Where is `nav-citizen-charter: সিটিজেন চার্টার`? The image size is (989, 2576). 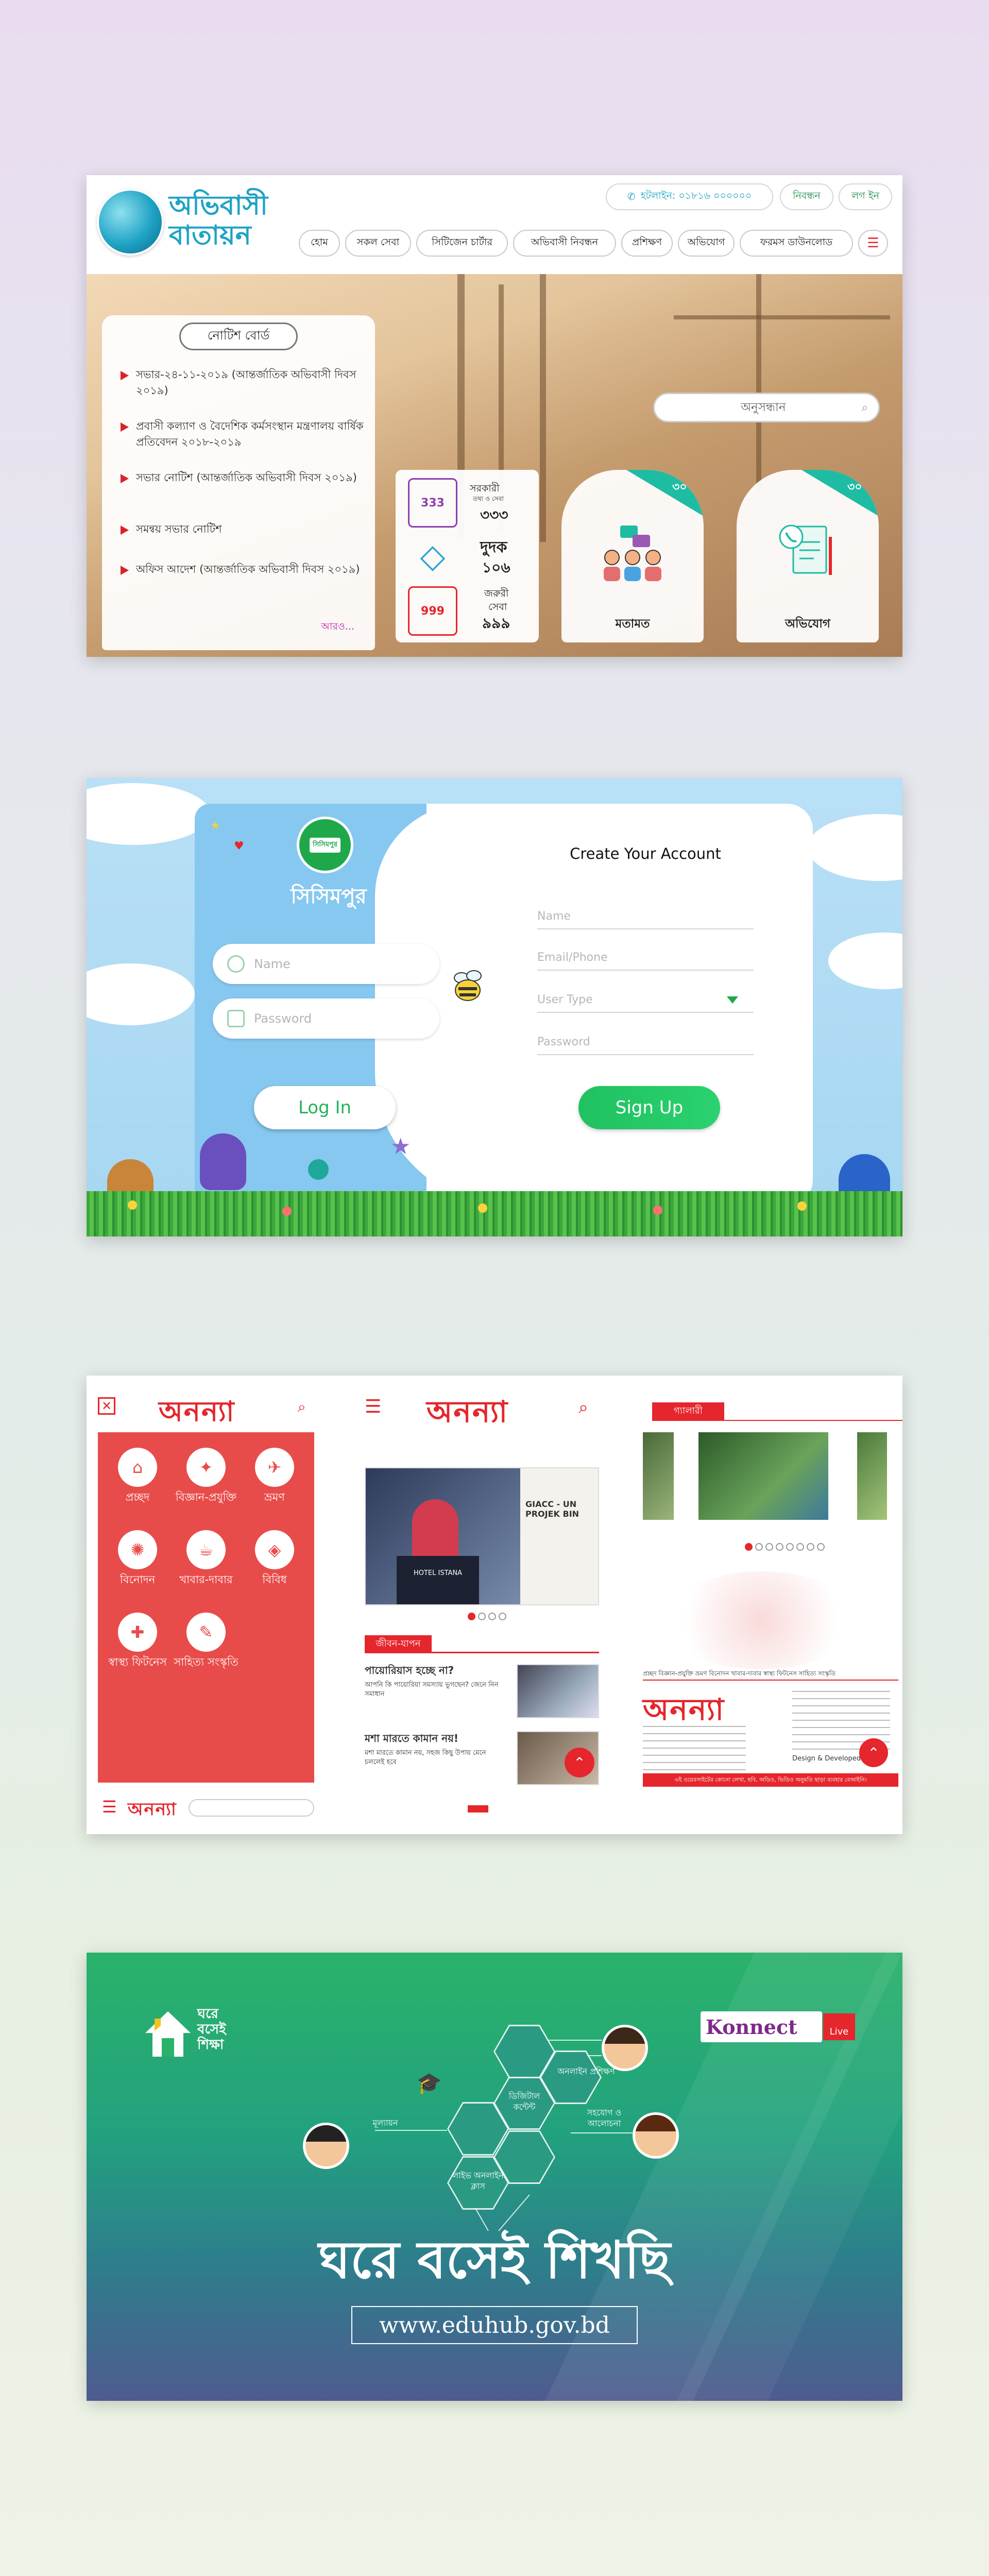
nav-citizen-charter: সিটিজেন চার্টার is located at coordinates (462, 244).